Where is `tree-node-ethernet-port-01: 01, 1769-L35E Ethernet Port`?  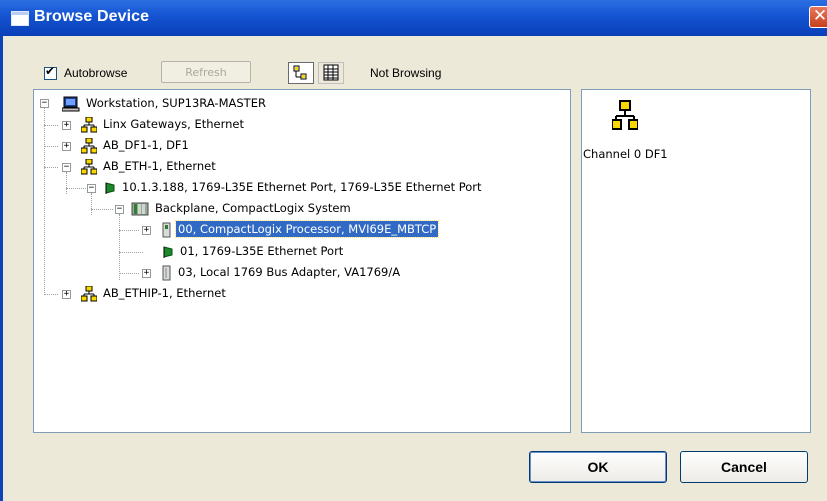
tree-node-ethernet-port-01: 01, 1769-L35E Ethernet Port is located at coordinates (253, 251).